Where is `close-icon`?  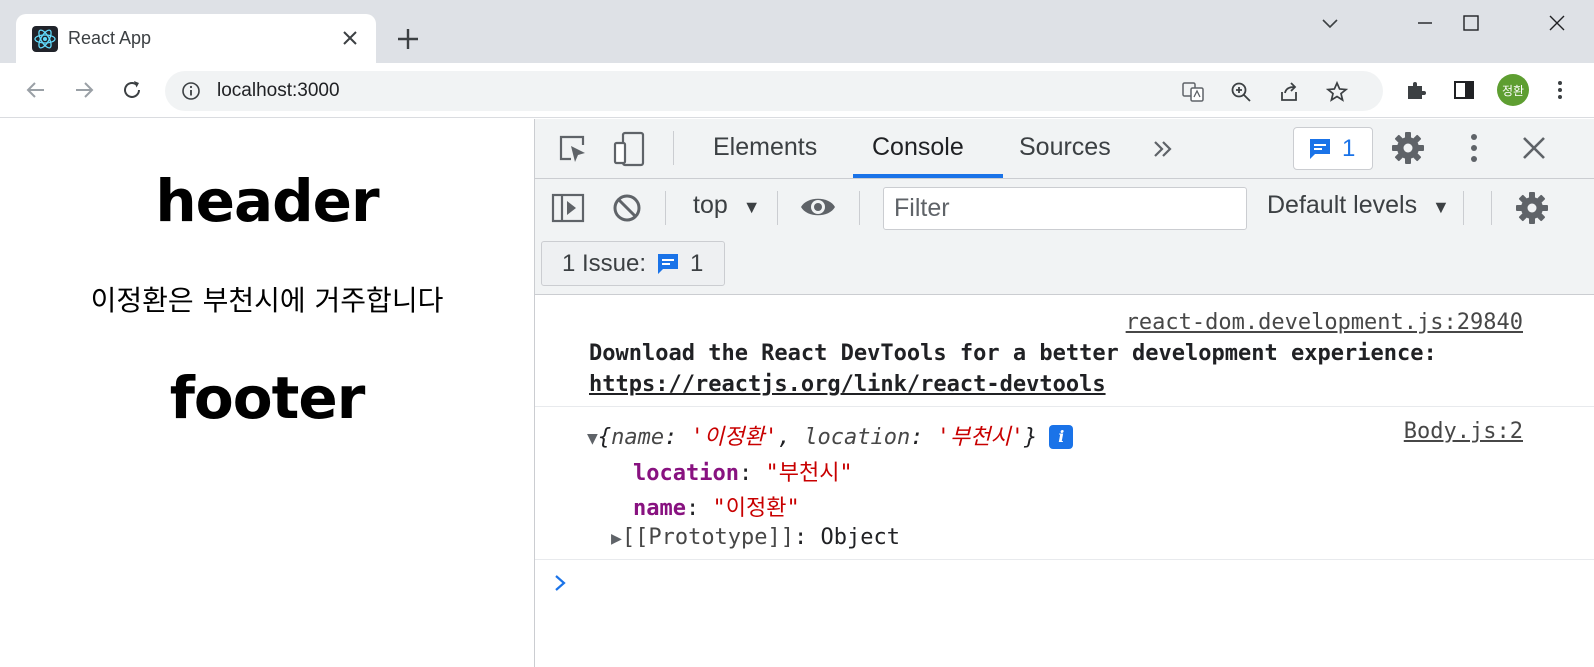
close-icon is located at coordinates (1557, 23).